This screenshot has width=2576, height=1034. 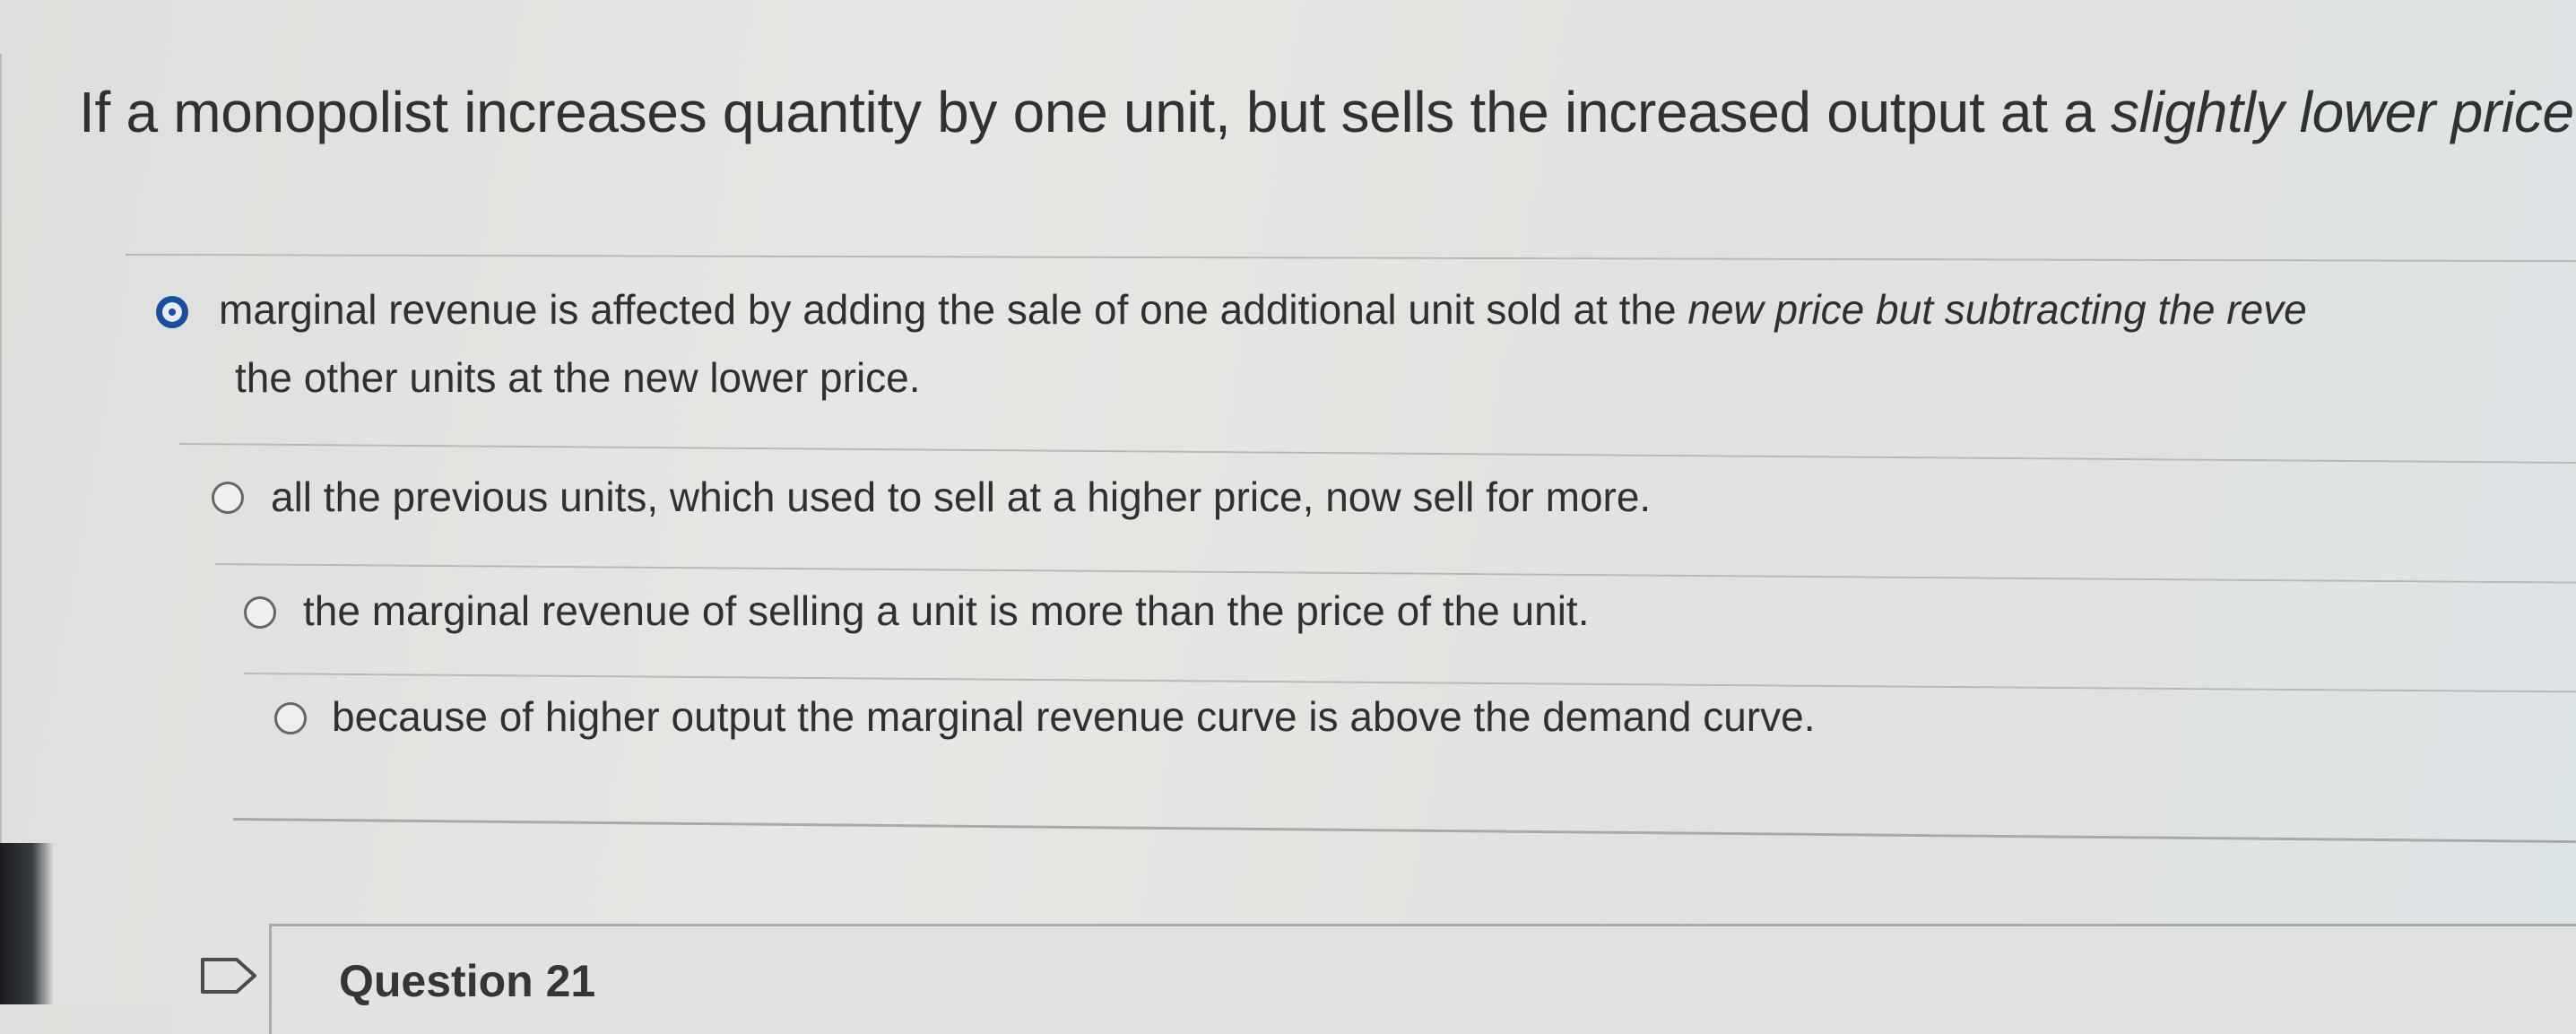 What do you see at coordinates (1422, 979) in the screenshot?
I see `next-question-card` at bounding box center [1422, 979].